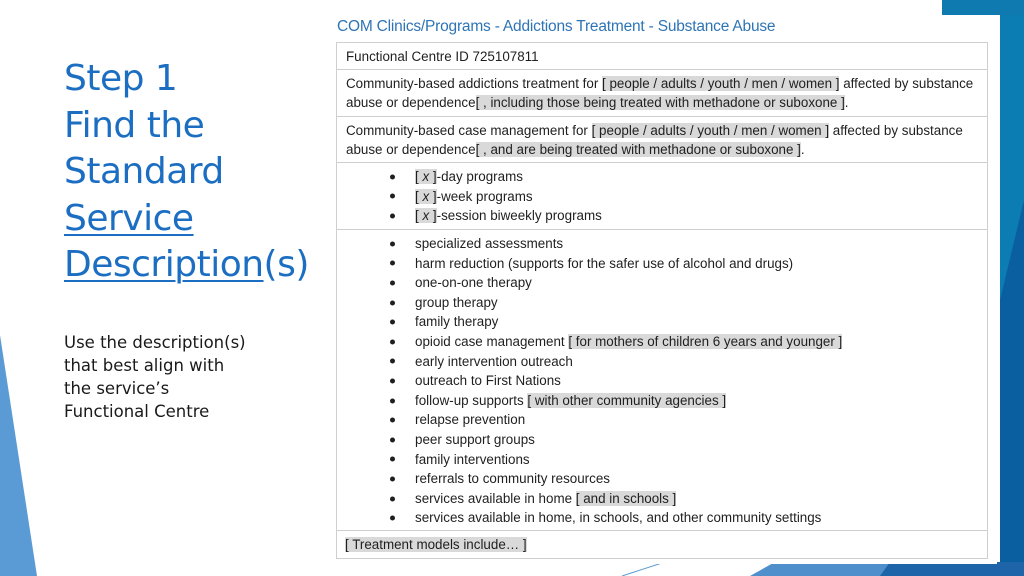 This screenshot has width=1024, height=576. Describe the element at coordinates (682, 460) in the screenshot. I see `list-item: family interventions` at that location.